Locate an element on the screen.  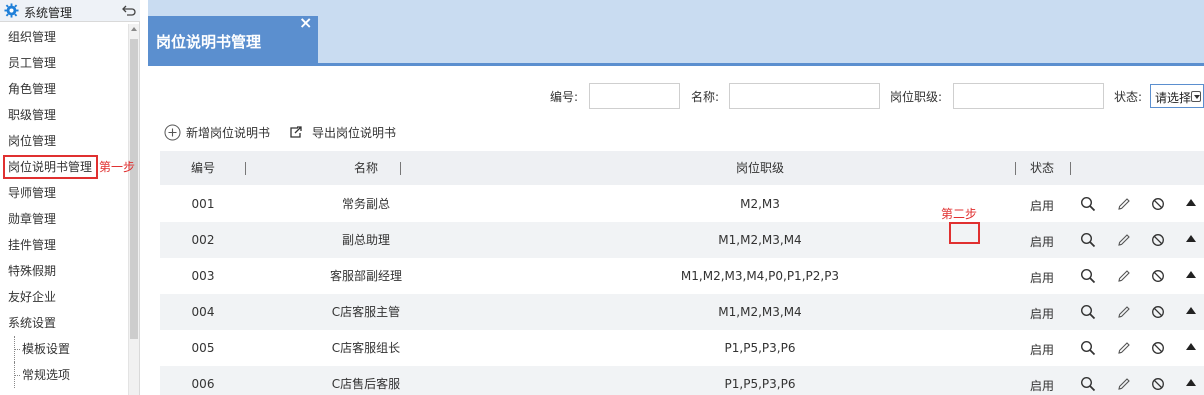
back-arrow-icon is located at coordinates (129, 10).